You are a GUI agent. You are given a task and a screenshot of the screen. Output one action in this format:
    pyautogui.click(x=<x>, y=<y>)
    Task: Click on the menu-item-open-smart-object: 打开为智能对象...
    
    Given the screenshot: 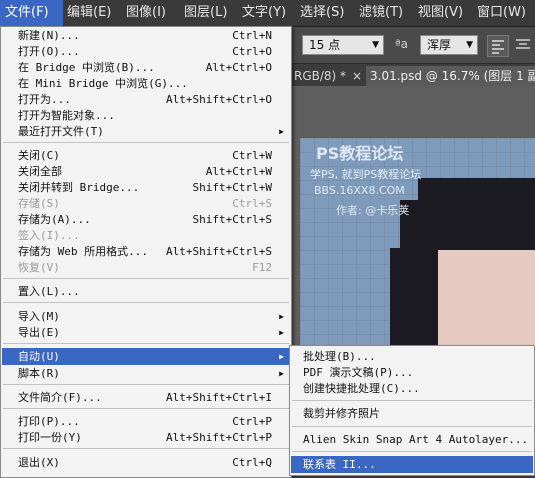 What is the action you would take?
    pyautogui.click(x=146, y=115)
    